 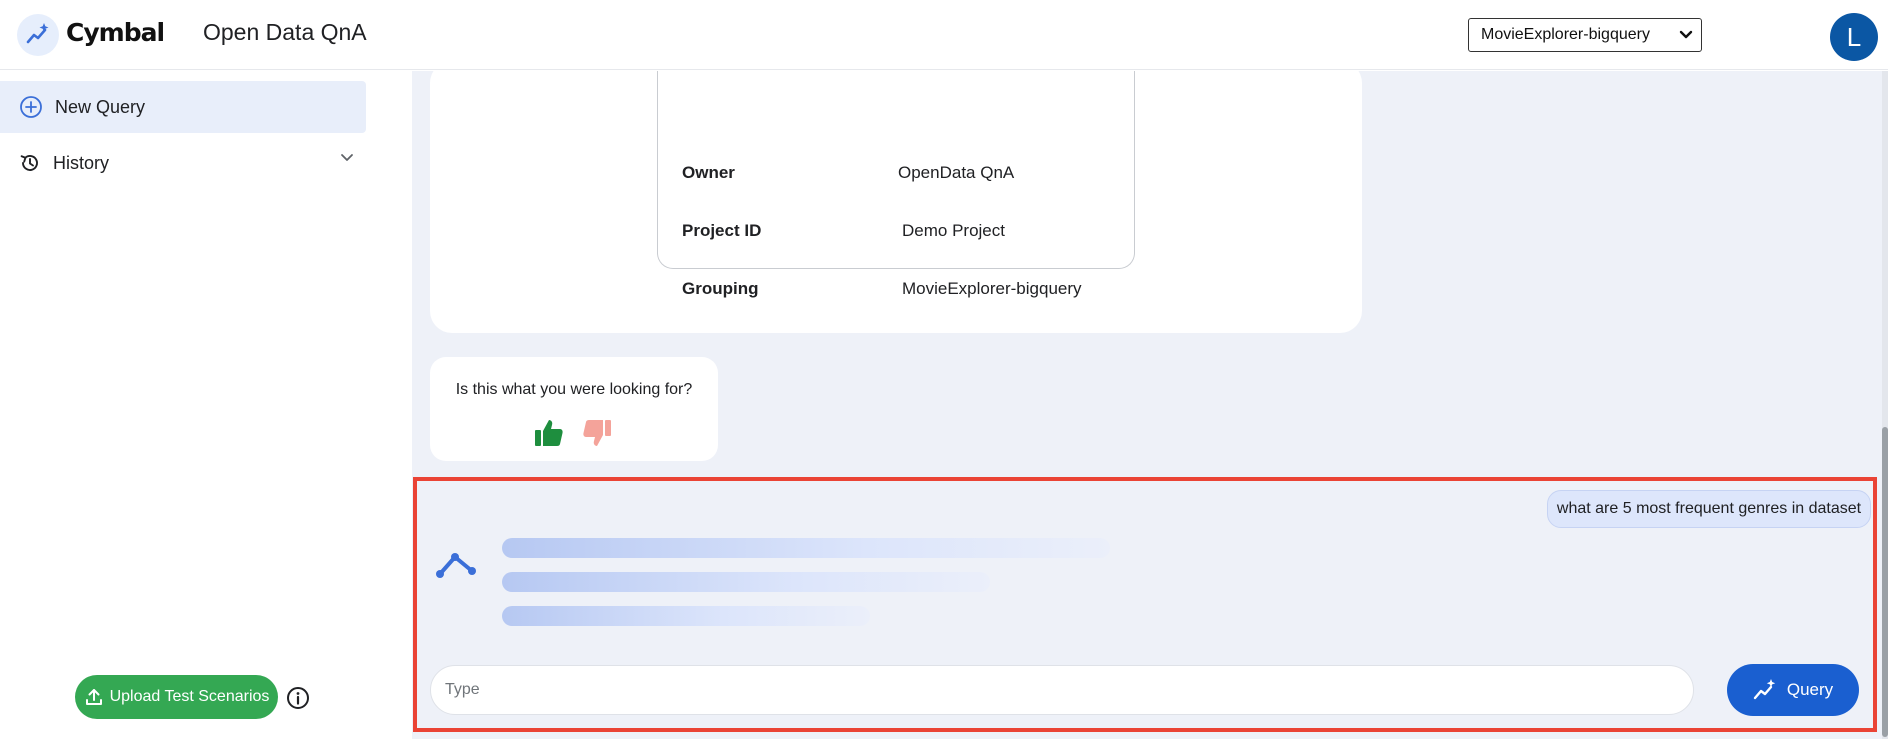 I want to click on thumbs-up-icon, so click(x=549, y=433).